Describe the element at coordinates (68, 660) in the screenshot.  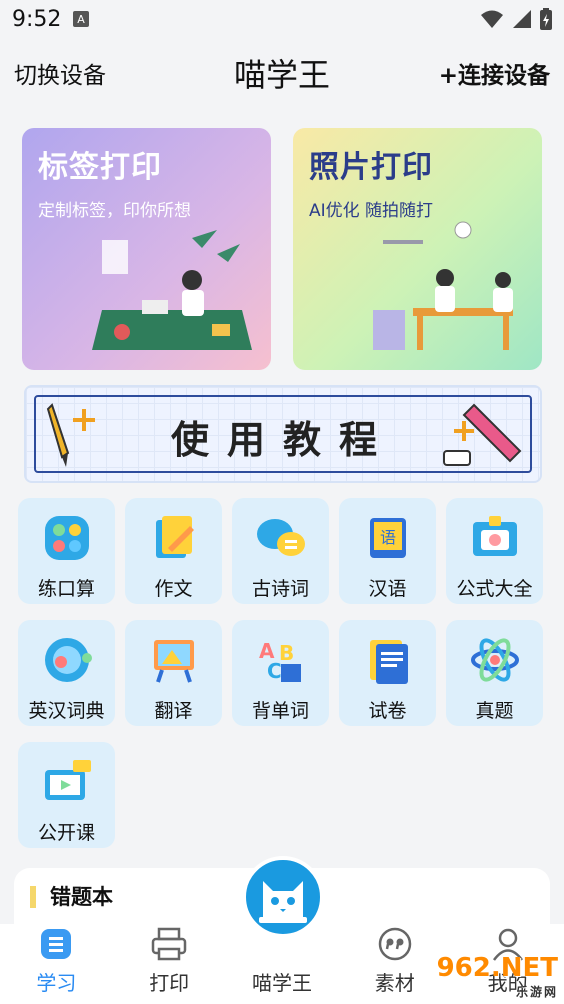
I see `globe-icon` at that location.